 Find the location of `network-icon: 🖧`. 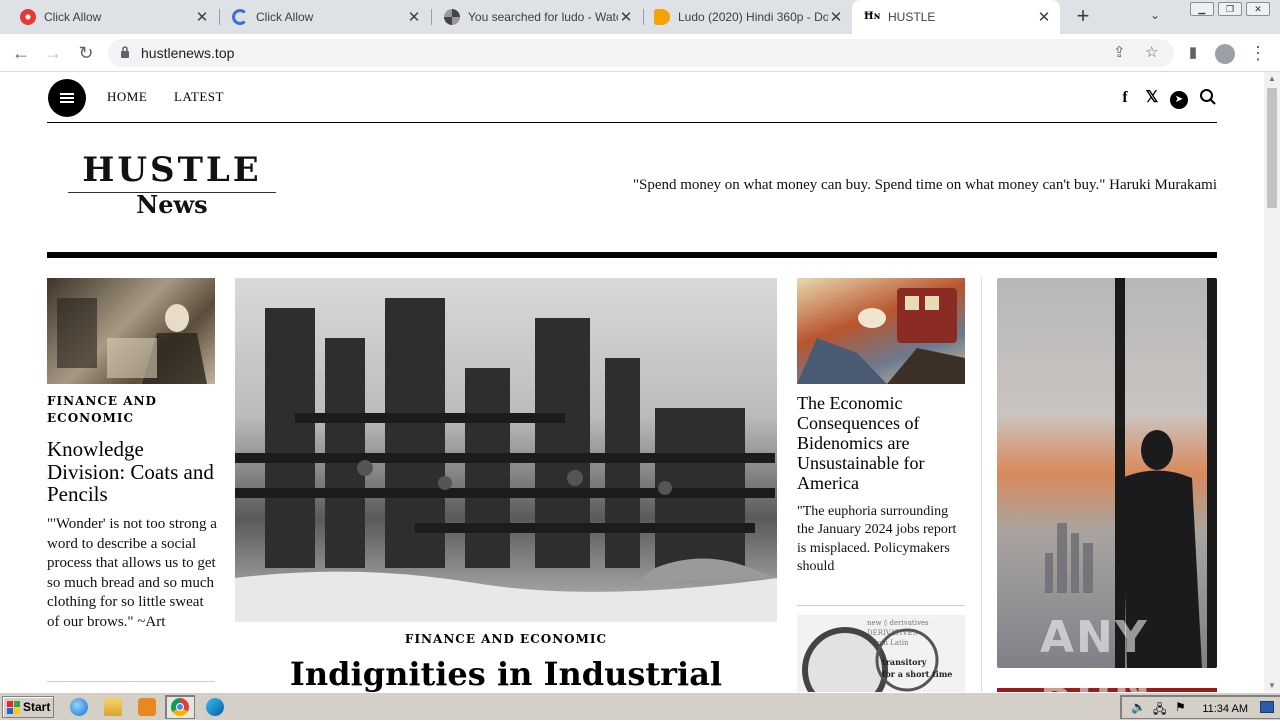

network-icon: 🖧 is located at coordinates (1159, 710).